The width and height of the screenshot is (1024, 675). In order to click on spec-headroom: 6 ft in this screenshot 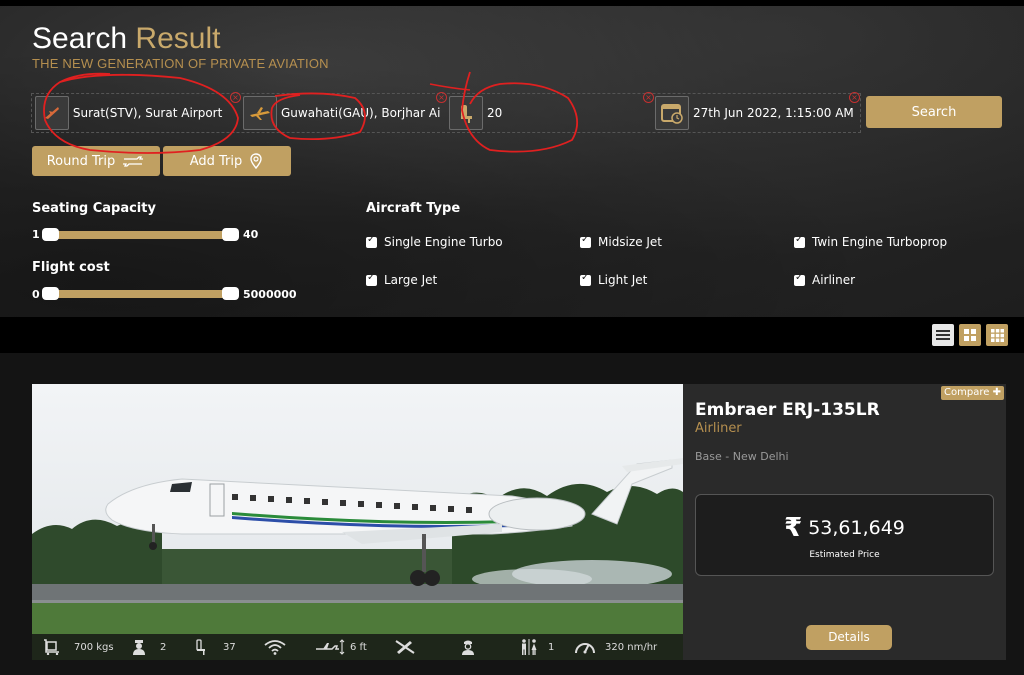, I will do `click(341, 647)`.